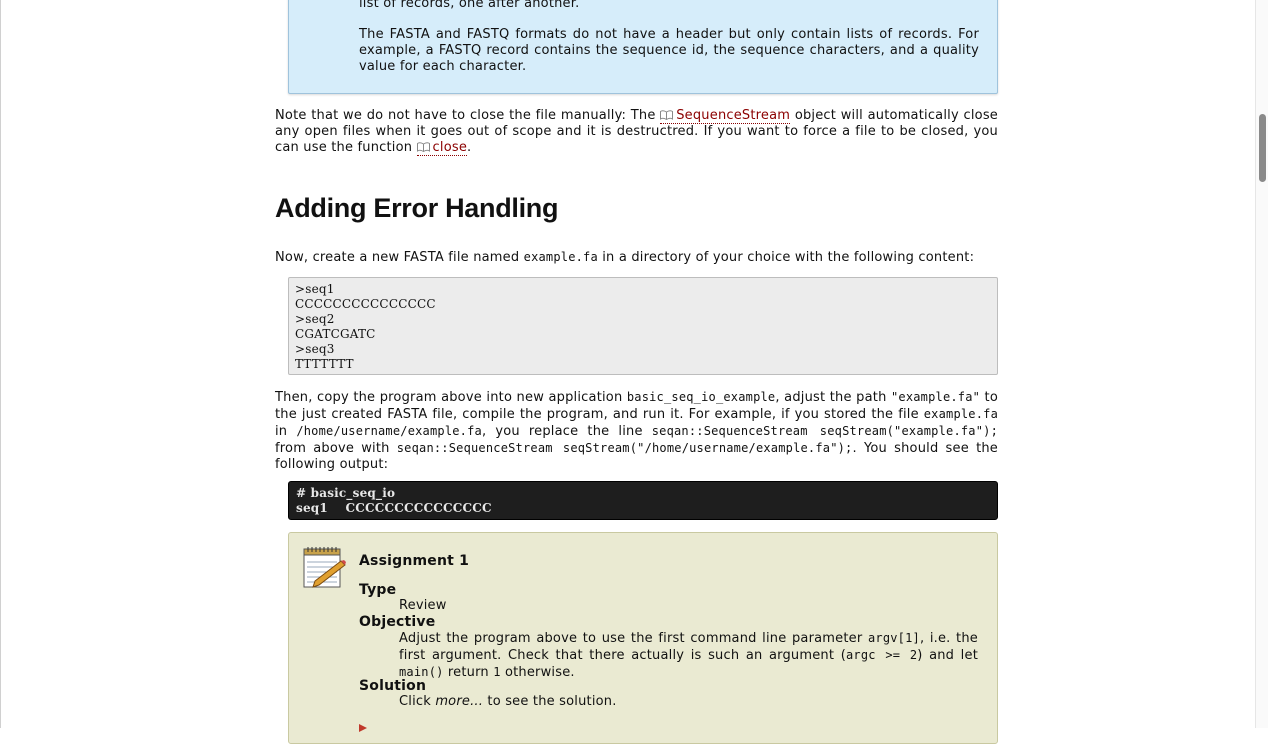 Image resolution: width=1268 pixels, height=744 pixels. What do you see at coordinates (881, 655) in the screenshot?
I see `argc-code: argc >= 2` at bounding box center [881, 655].